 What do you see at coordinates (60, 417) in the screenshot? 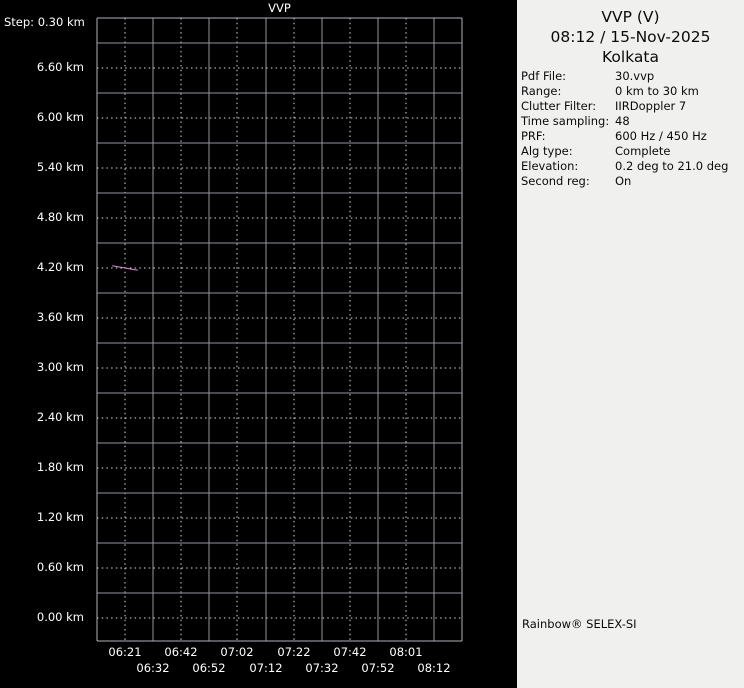
I see `y-tick-label: 2.40 km` at bounding box center [60, 417].